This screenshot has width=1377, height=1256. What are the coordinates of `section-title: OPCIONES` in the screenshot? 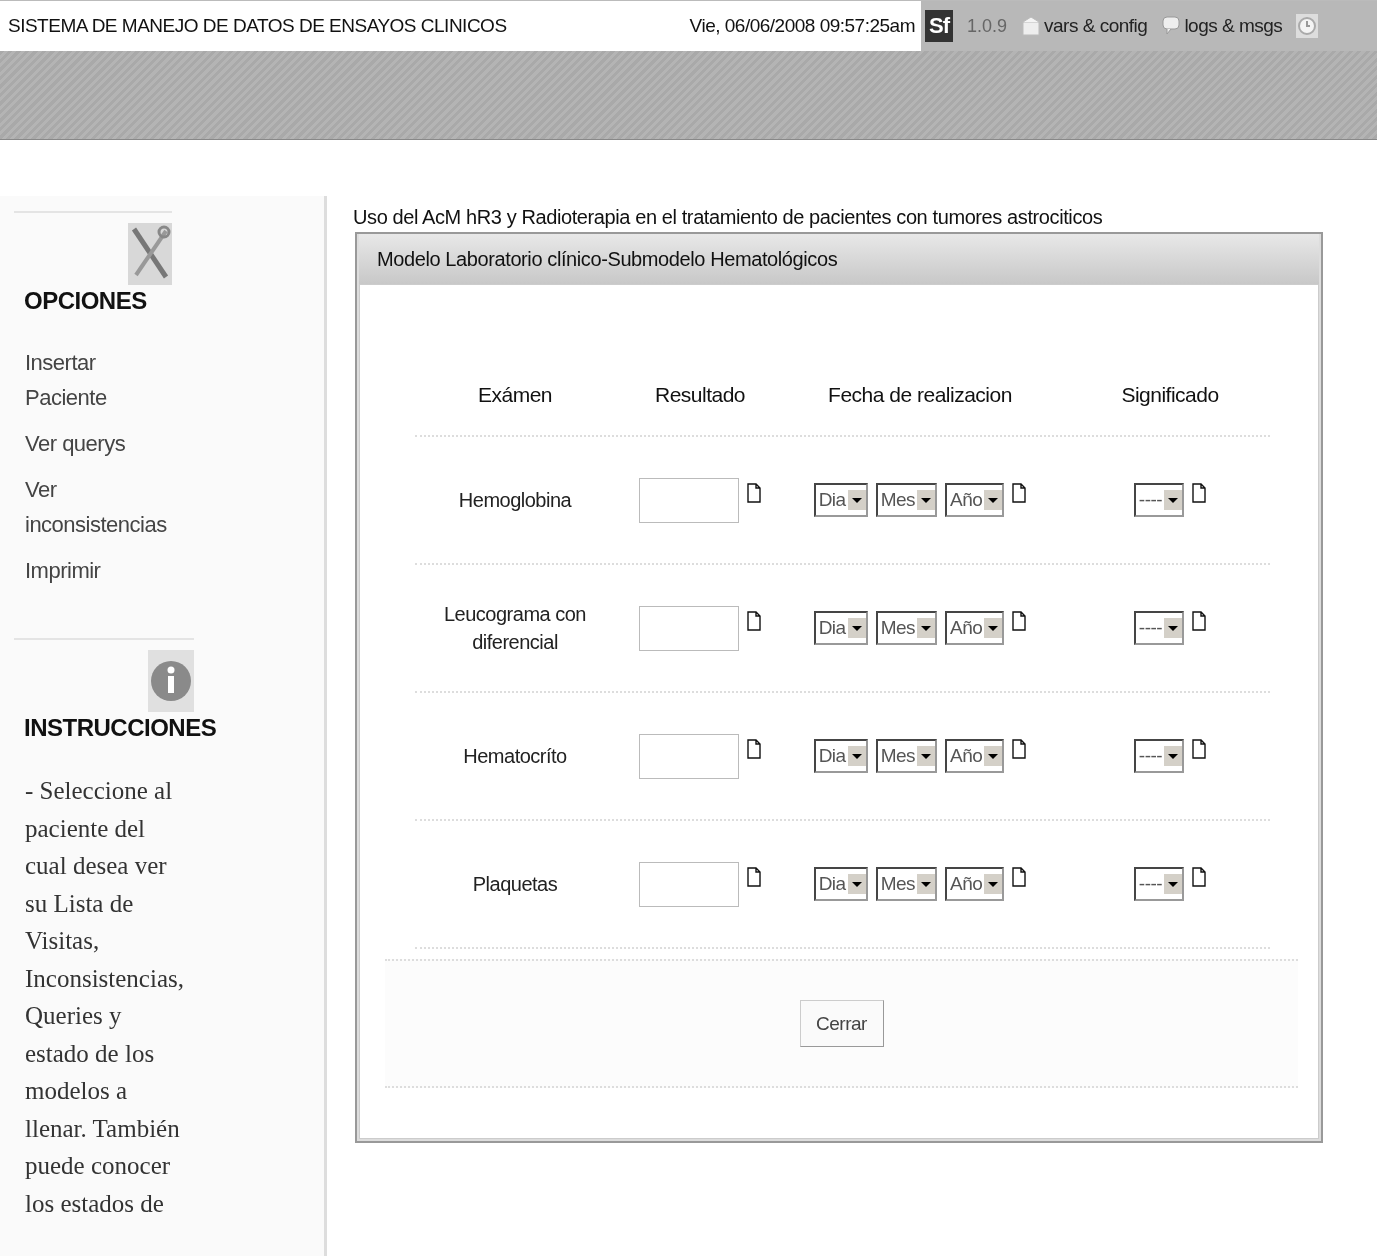 It's located at (85, 301).